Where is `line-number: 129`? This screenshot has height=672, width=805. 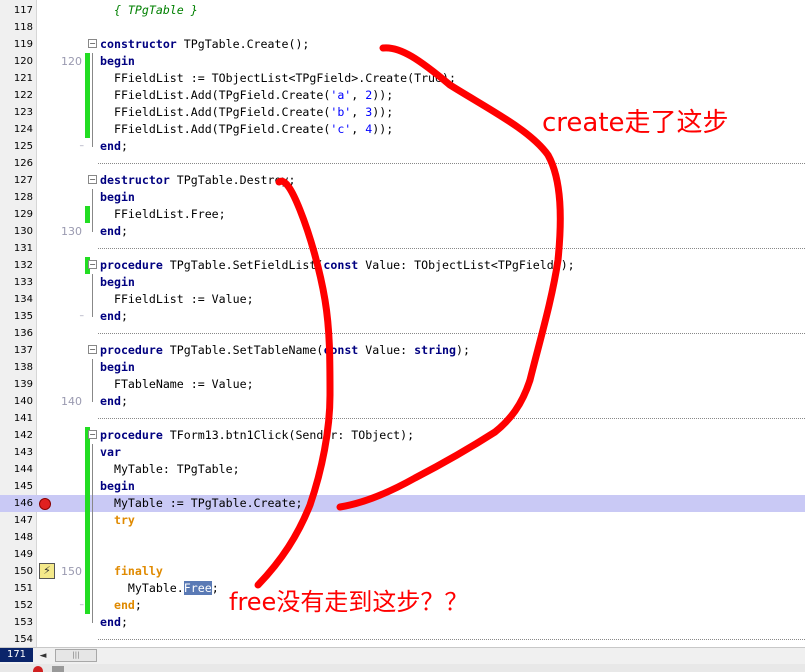 line-number: 129 is located at coordinates (23, 214).